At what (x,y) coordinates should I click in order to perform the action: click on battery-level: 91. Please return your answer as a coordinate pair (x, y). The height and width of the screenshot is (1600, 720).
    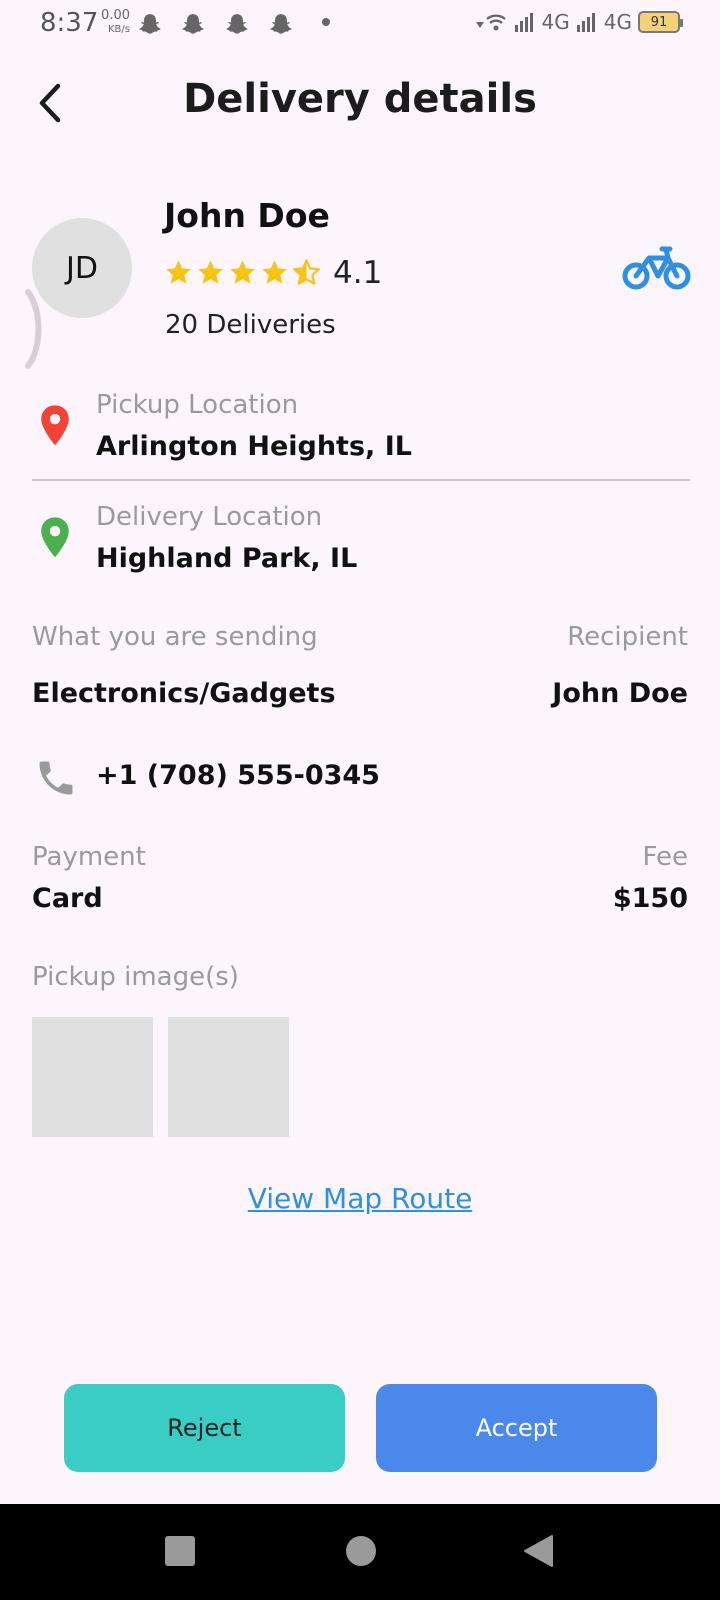
    Looking at the image, I should click on (659, 22).